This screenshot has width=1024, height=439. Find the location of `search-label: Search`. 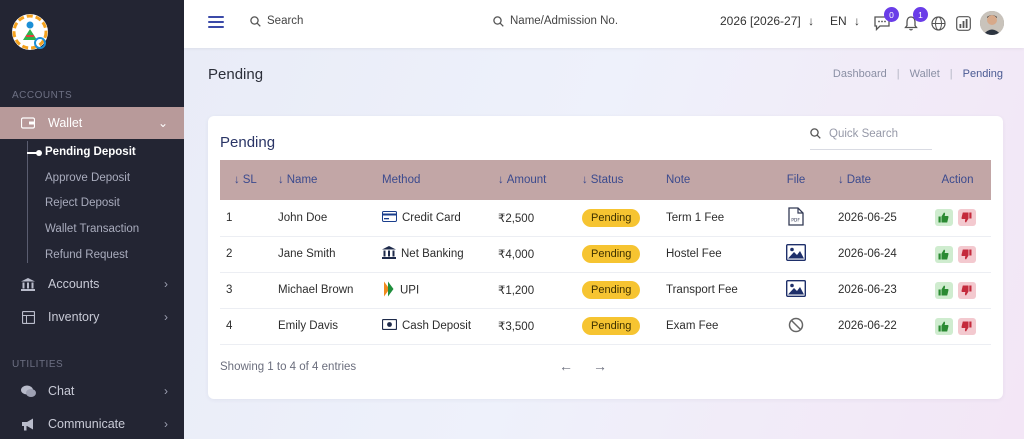

search-label: Search is located at coordinates (285, 21).